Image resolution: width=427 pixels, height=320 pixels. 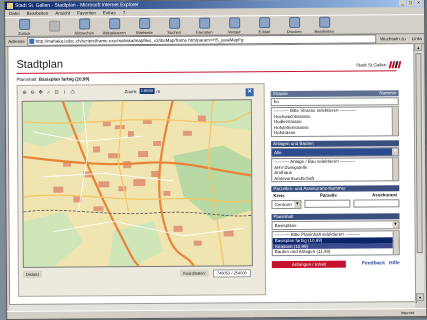 I want to click on zoom-label: Zoom:, so click(x=131, y=91).